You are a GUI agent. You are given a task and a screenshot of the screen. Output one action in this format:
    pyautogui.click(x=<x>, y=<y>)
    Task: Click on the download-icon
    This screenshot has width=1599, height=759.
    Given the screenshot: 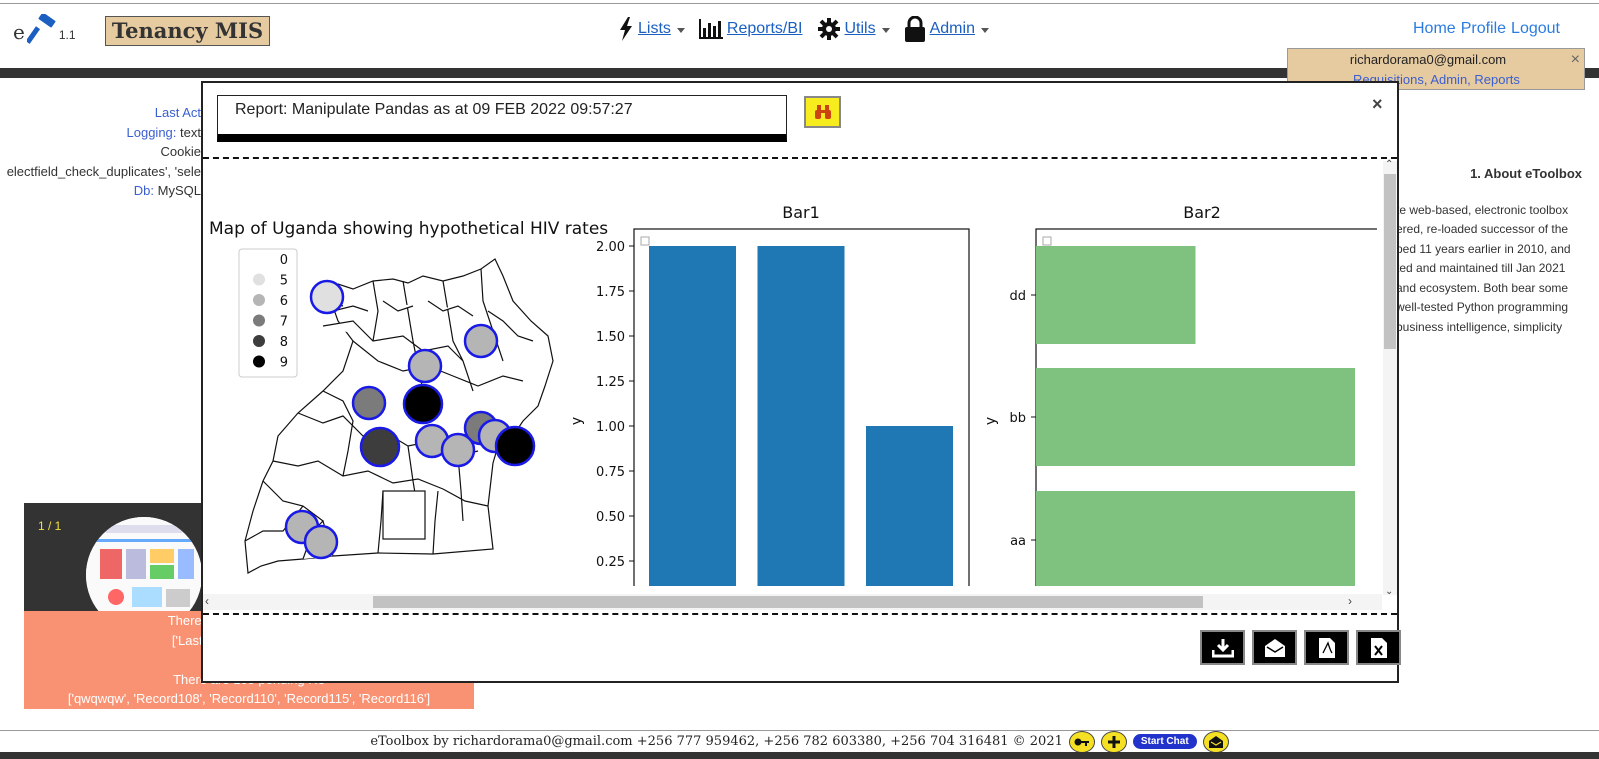 What is the action you would take?
    pyautogui.click(x=1222, y=647)
    